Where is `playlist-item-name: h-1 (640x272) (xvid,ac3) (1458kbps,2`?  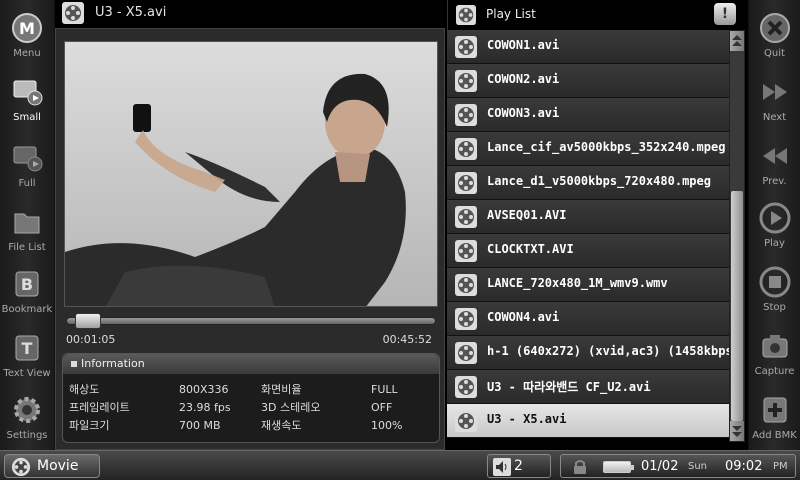
playlist-item-name: h-1 (640x272) (xvid,ac3) (1458kbps,2 is located at coordinates (608, 351).